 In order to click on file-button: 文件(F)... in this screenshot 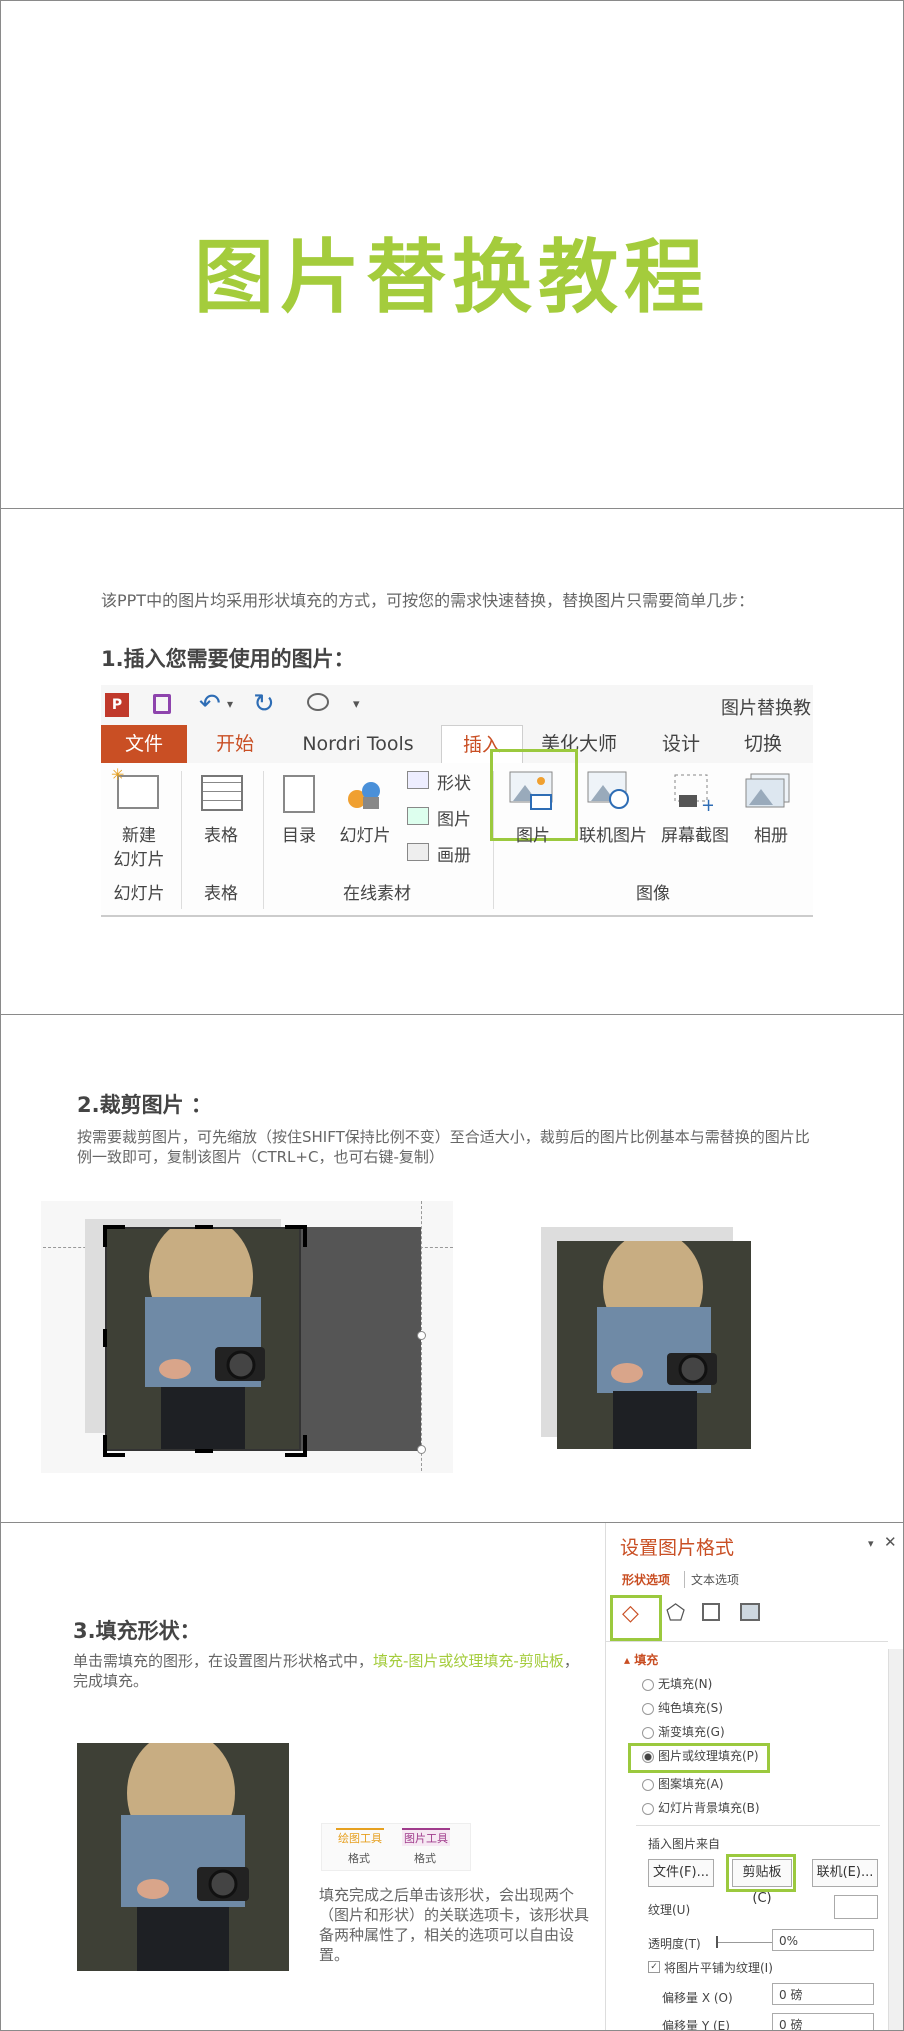, I will do `click(681, 1873)`.